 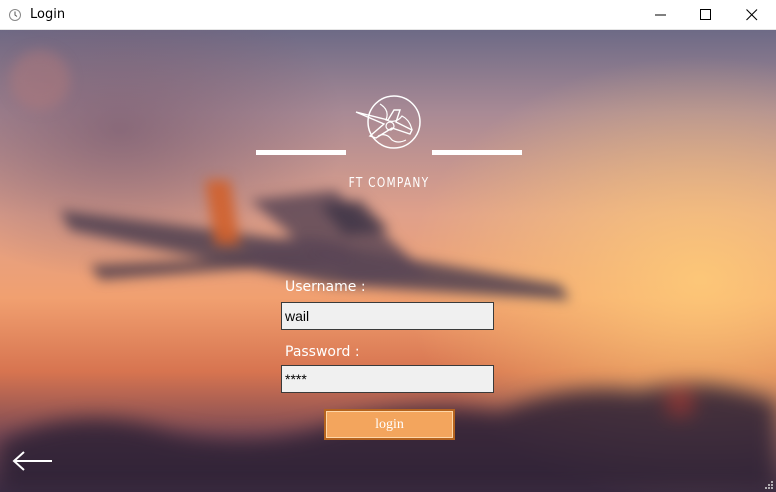 I want to click on password-label: Password :, so click(x=322, y=352).